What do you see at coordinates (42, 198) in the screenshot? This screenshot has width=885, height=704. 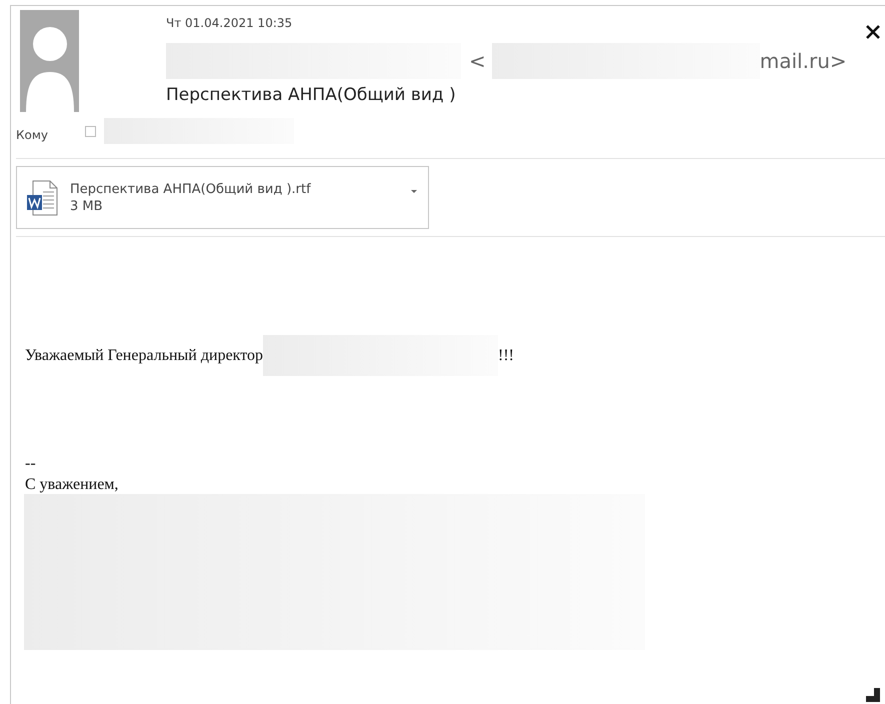 I see `document-icon` at bounding box center [42, 198].